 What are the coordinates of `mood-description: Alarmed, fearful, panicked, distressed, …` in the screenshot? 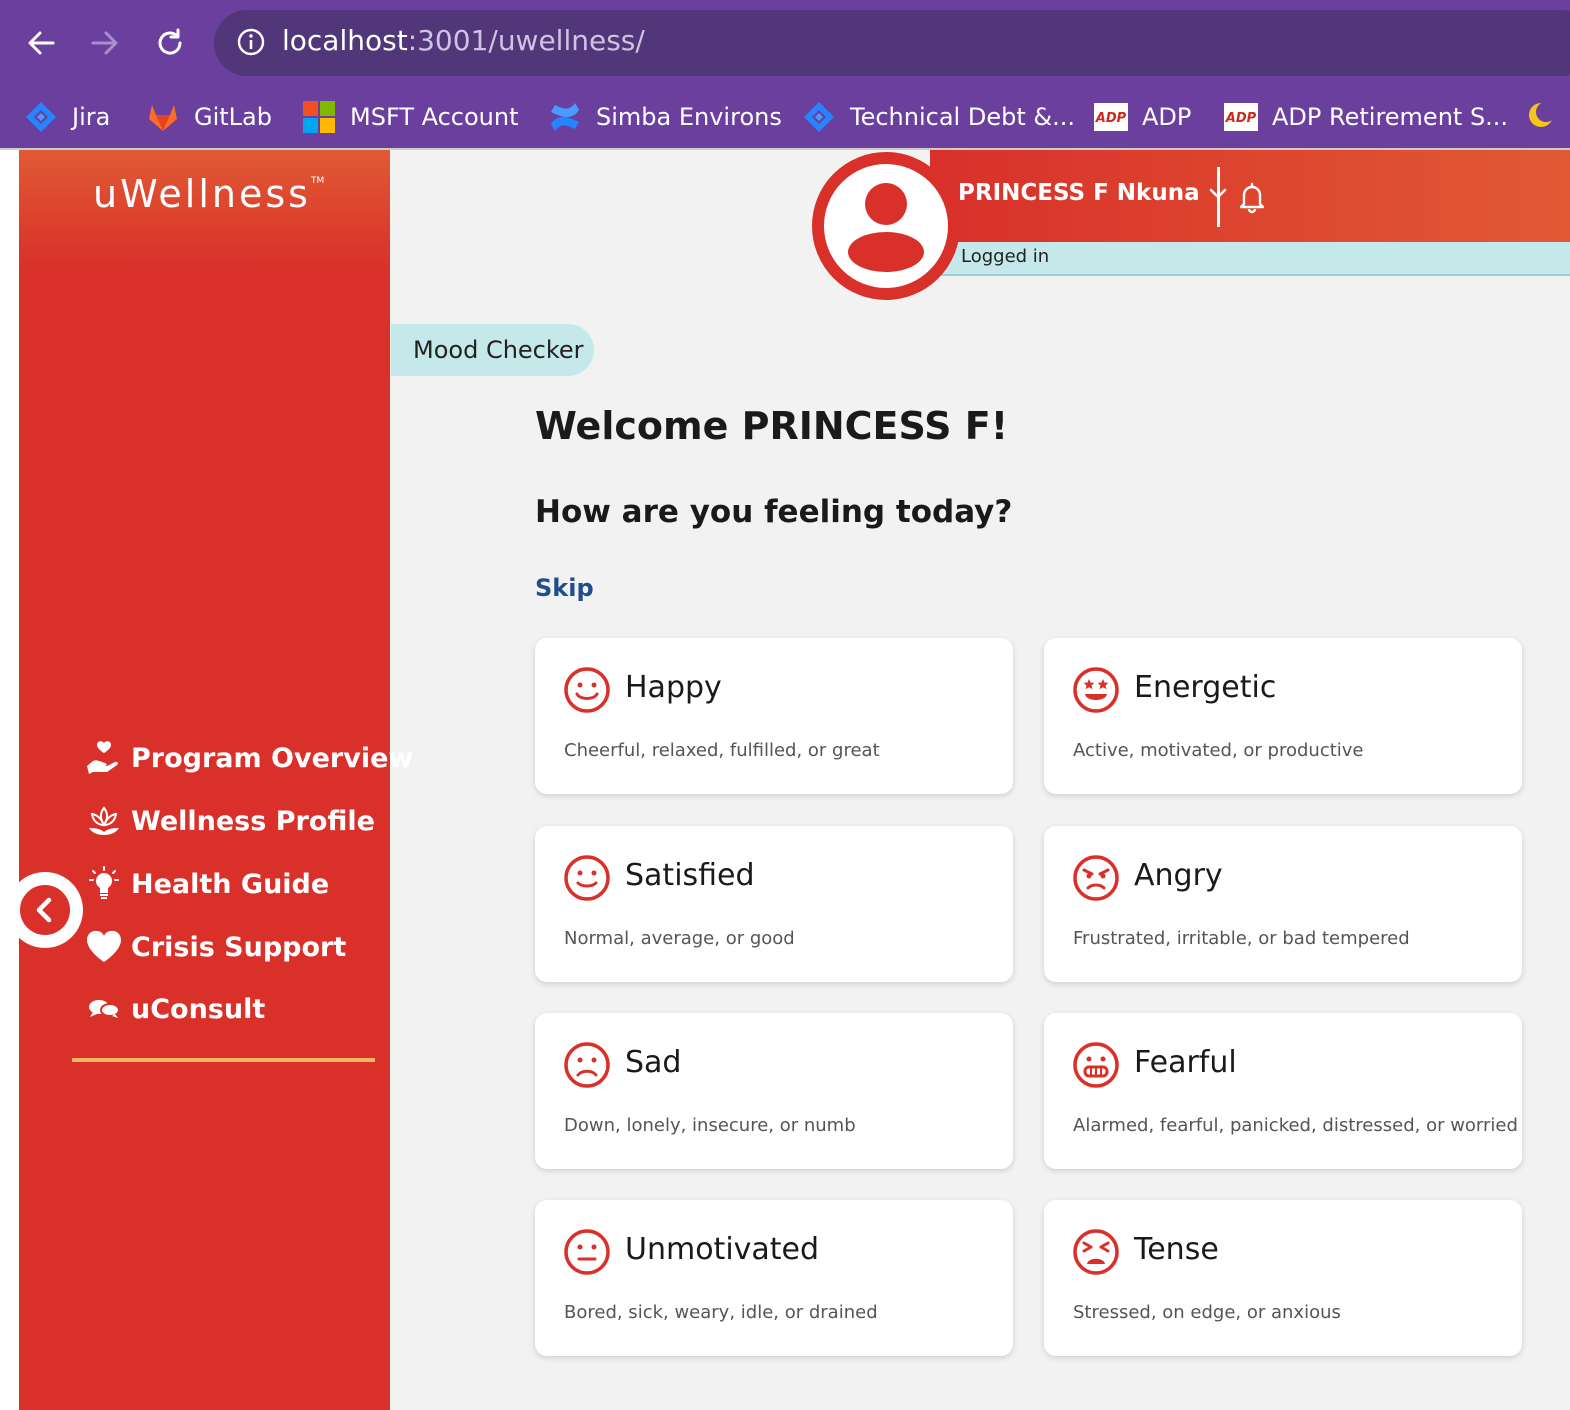 It's located at (1295, 1125).